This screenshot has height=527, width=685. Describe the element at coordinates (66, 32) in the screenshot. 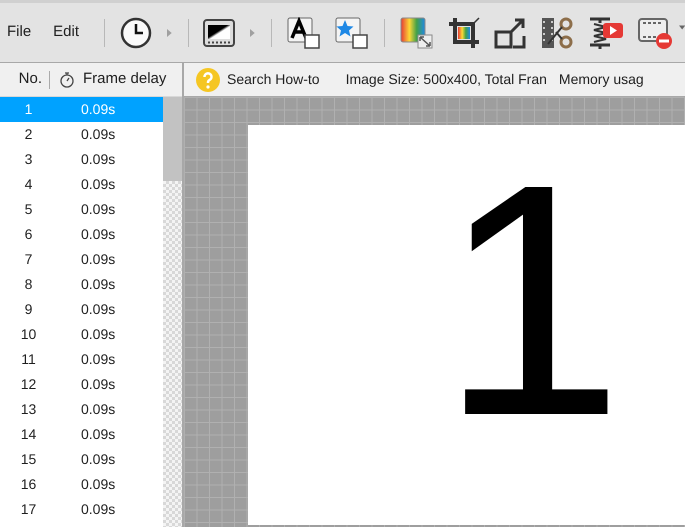

I see `menu-item: Edit` at that location.